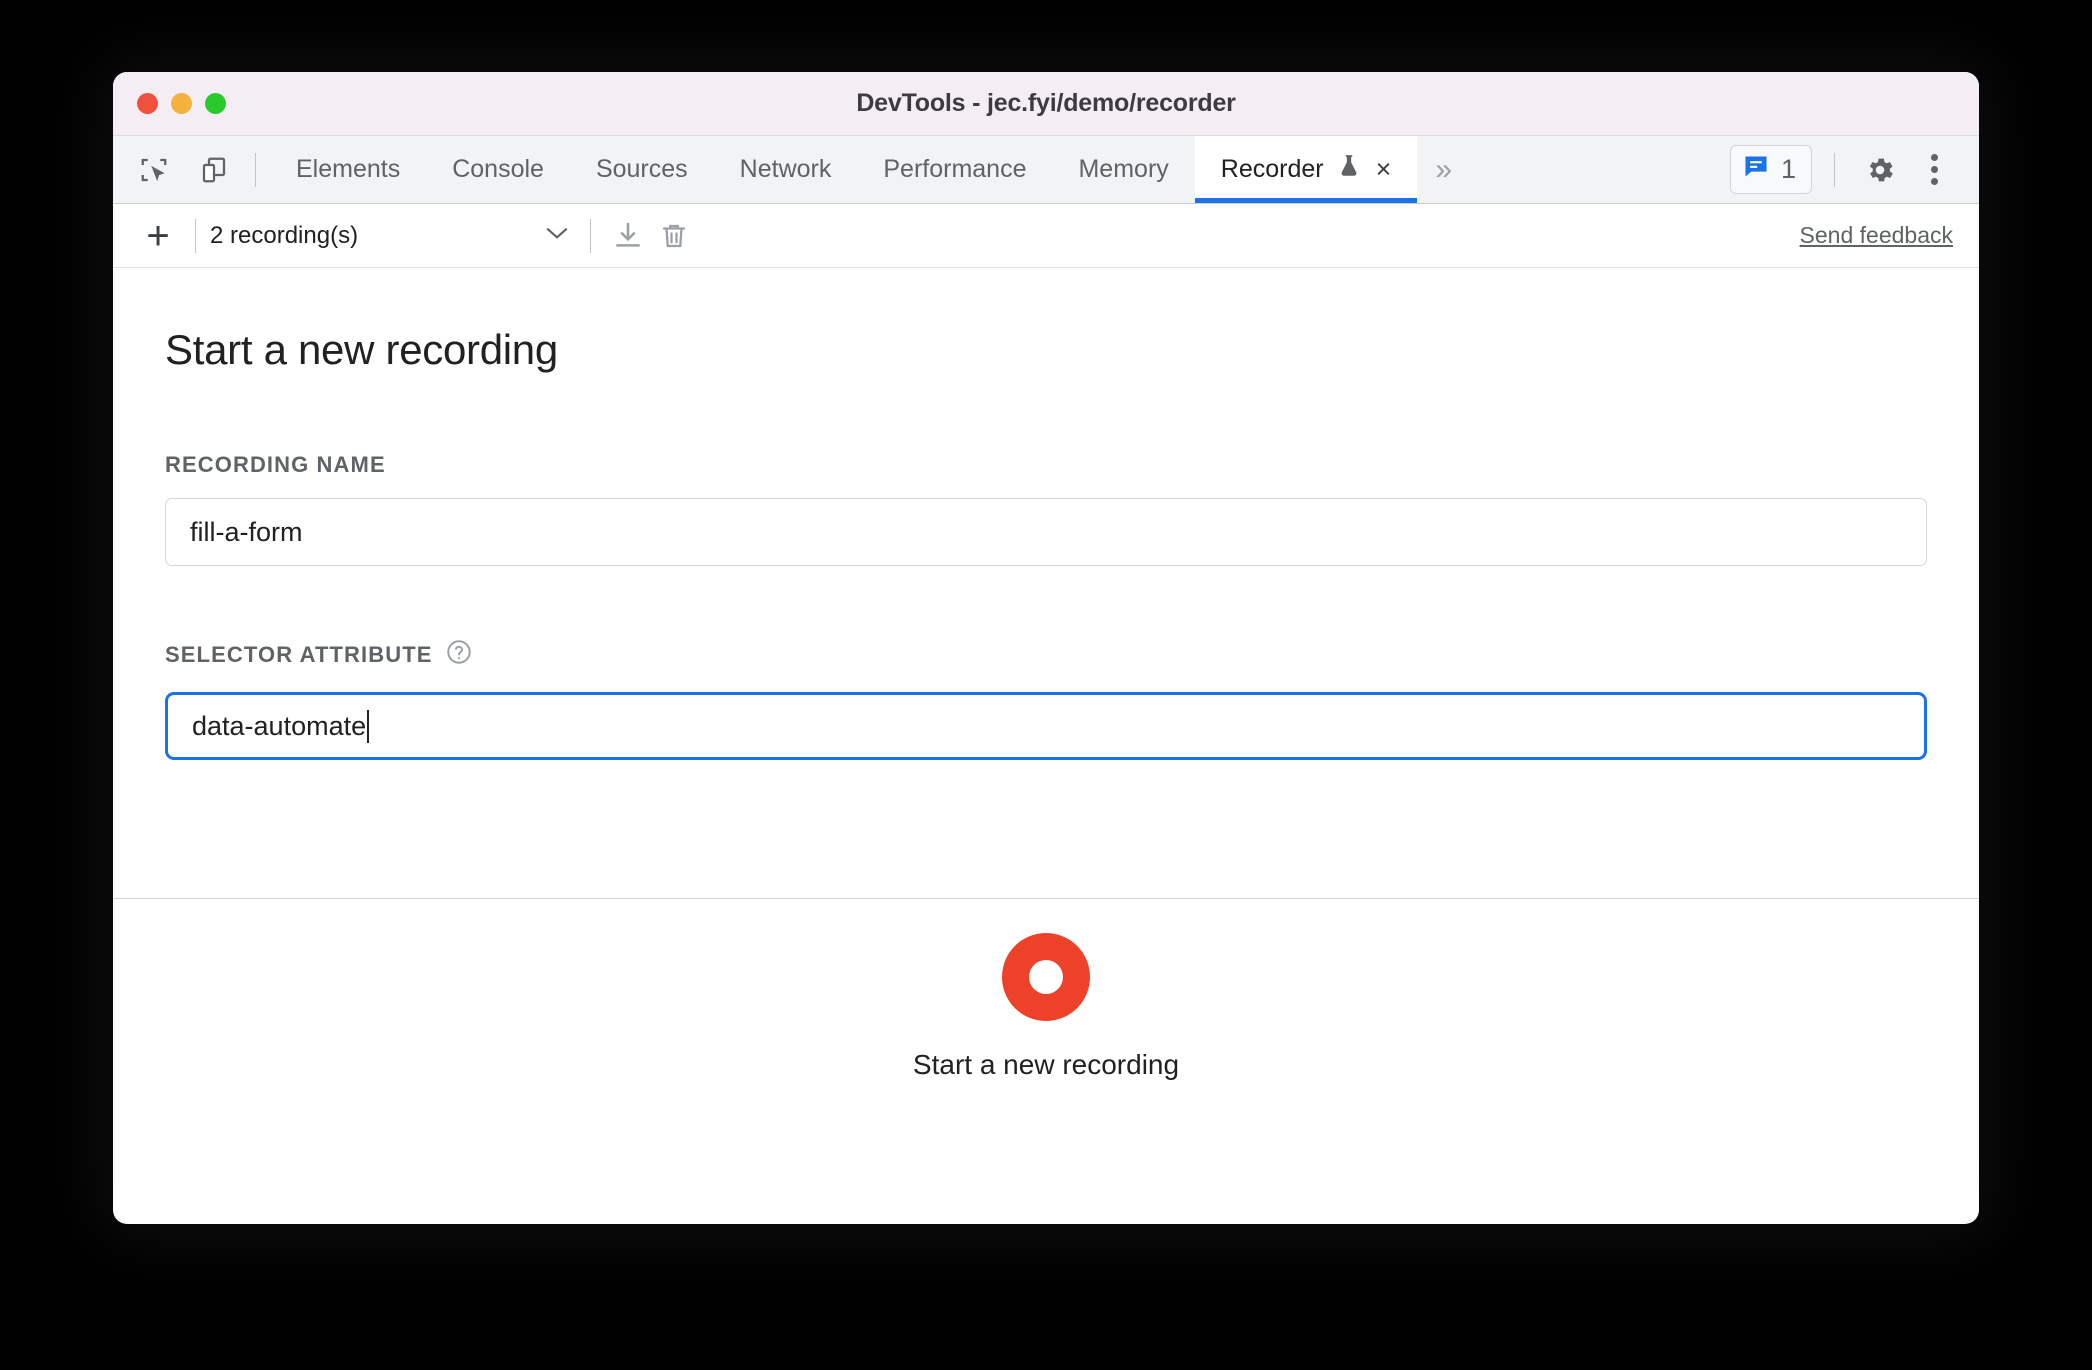  I want to click on device-toolbar-icon, so click(214, 170).